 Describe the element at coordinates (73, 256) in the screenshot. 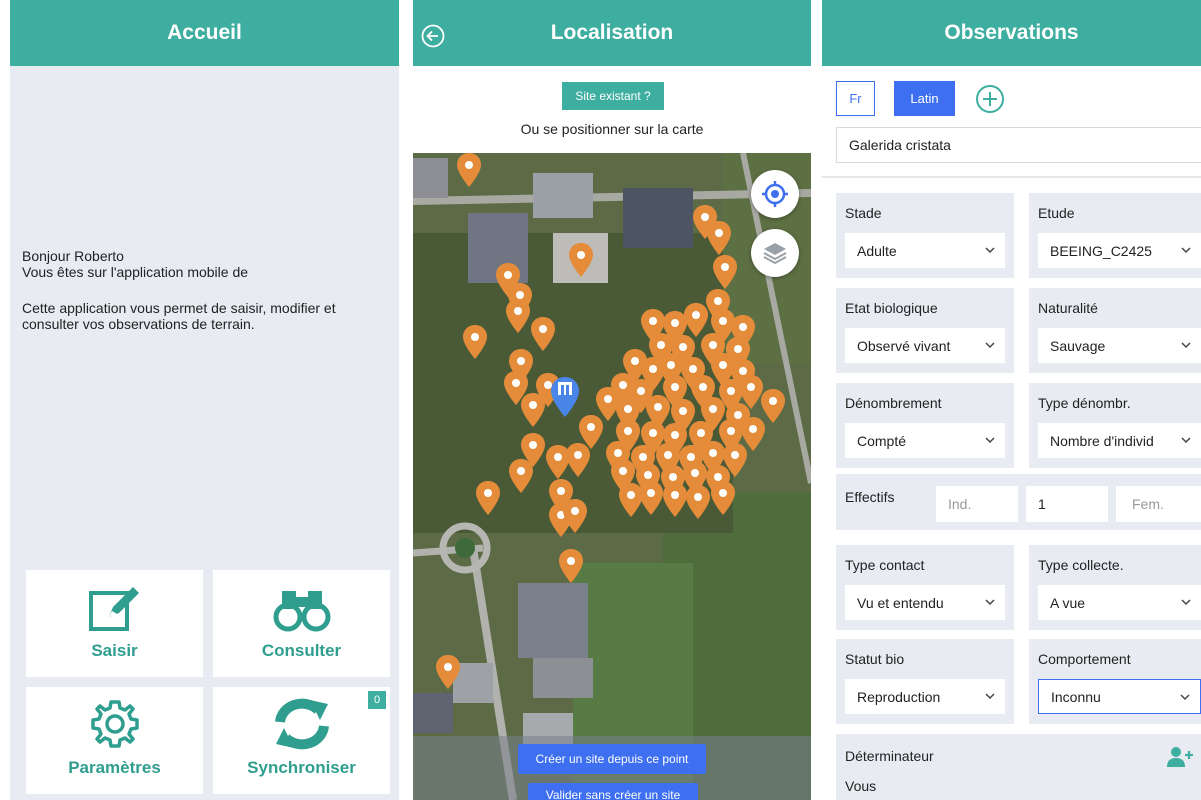

I see `greeting: Bonjour Roberto` at that location.